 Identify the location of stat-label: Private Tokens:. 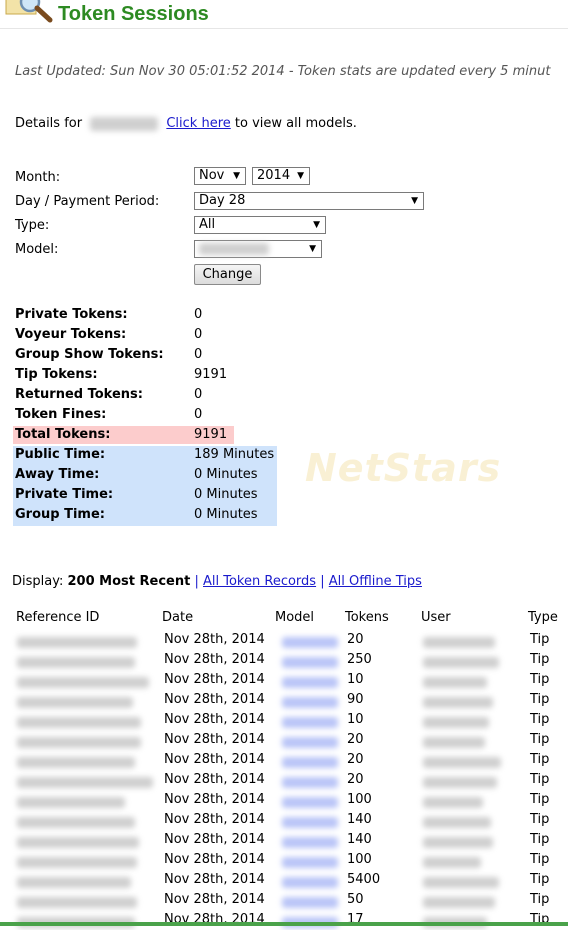
(71, 314).